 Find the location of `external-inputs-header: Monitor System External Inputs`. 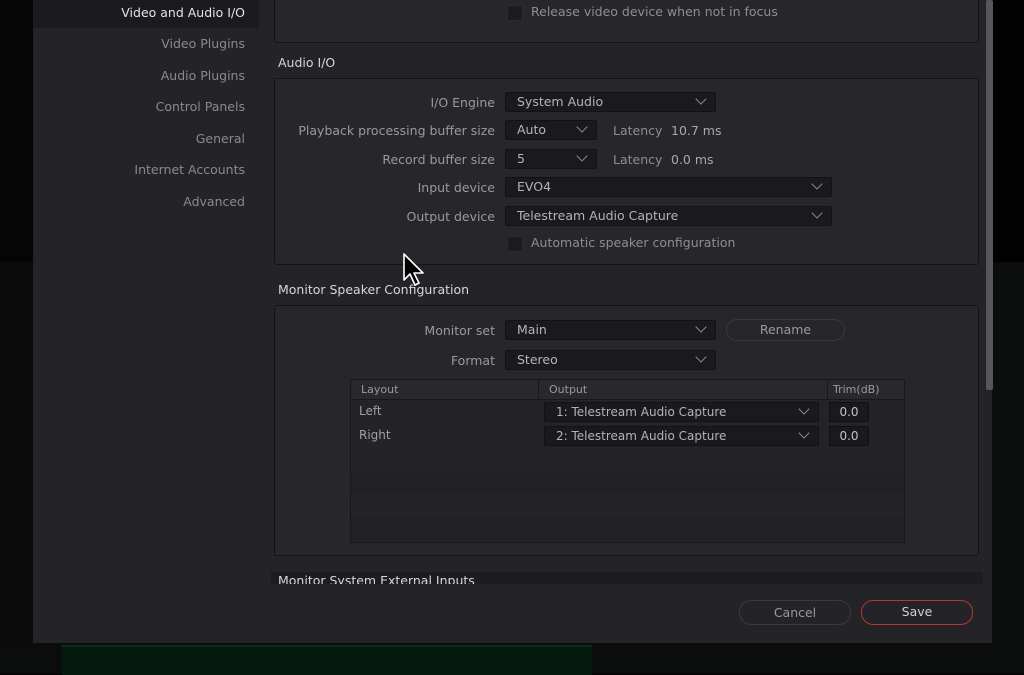

external-inputs-header: Monitor System External Inputs is located at coordinates (627, 578).